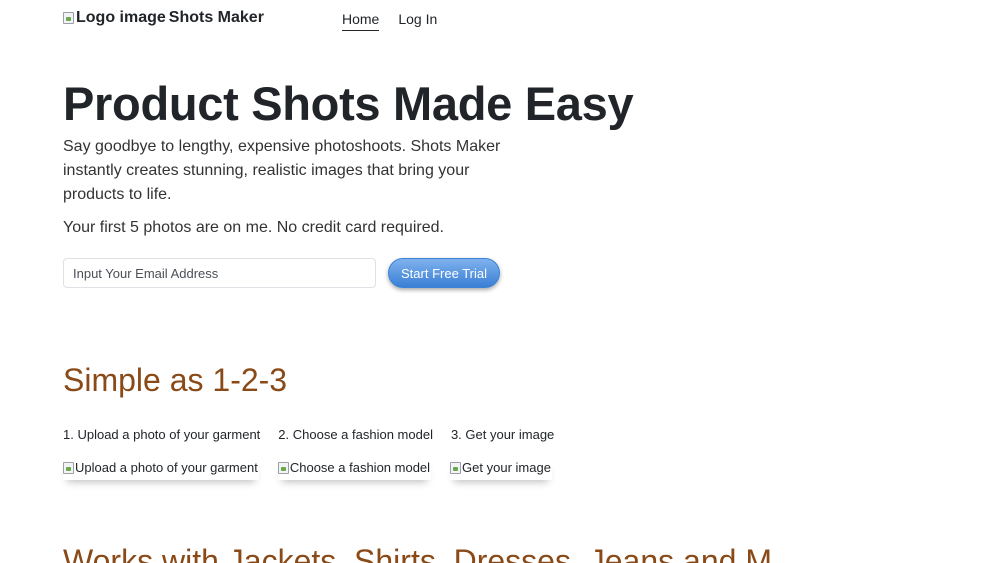 Image resolution: width=1000 pixels, height=563 pixels. What do you see at coordinates (348, 103) in the screenshot?
I see `hero-title: Product Shots Made Easy` at bounding box center [348, 103].